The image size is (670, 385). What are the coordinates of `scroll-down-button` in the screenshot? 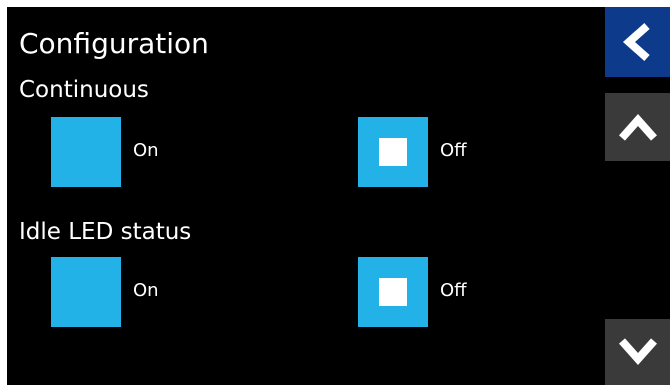 It's located at (637, 352).